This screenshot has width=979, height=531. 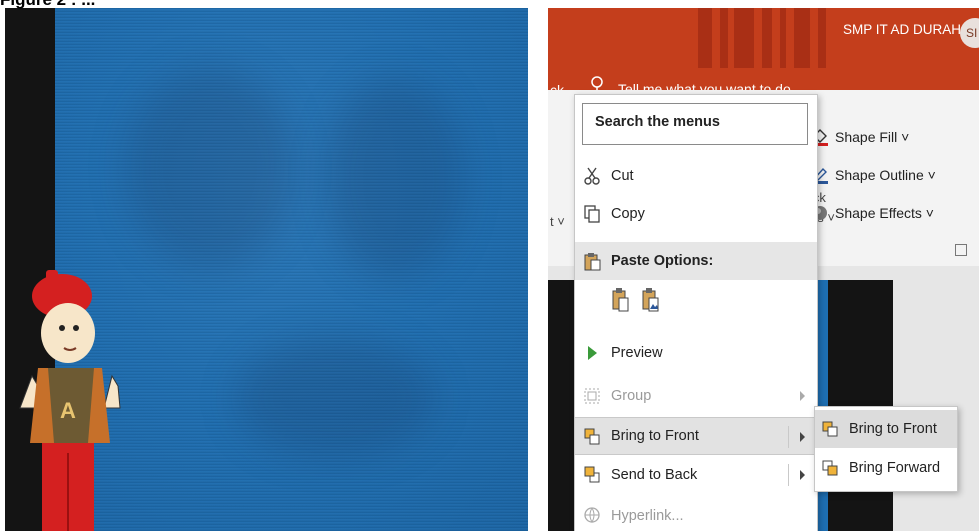 I want to click on hyperlink-icon, so click(x=592, y=515).